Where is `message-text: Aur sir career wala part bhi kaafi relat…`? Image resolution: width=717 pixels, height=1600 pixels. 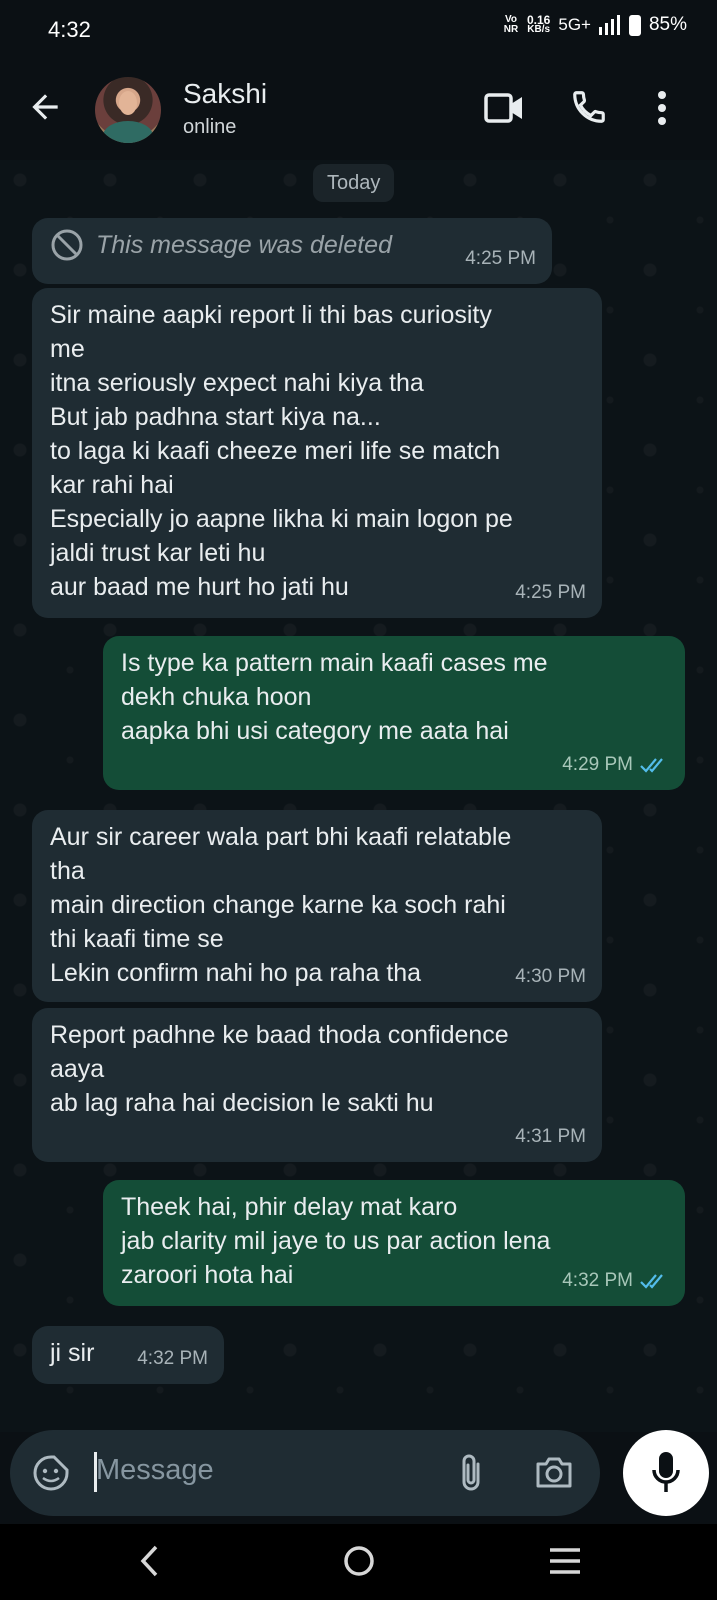
message-text: Aur sir career wala part bhi kaafi relat… is located at coordinates (281, 905).